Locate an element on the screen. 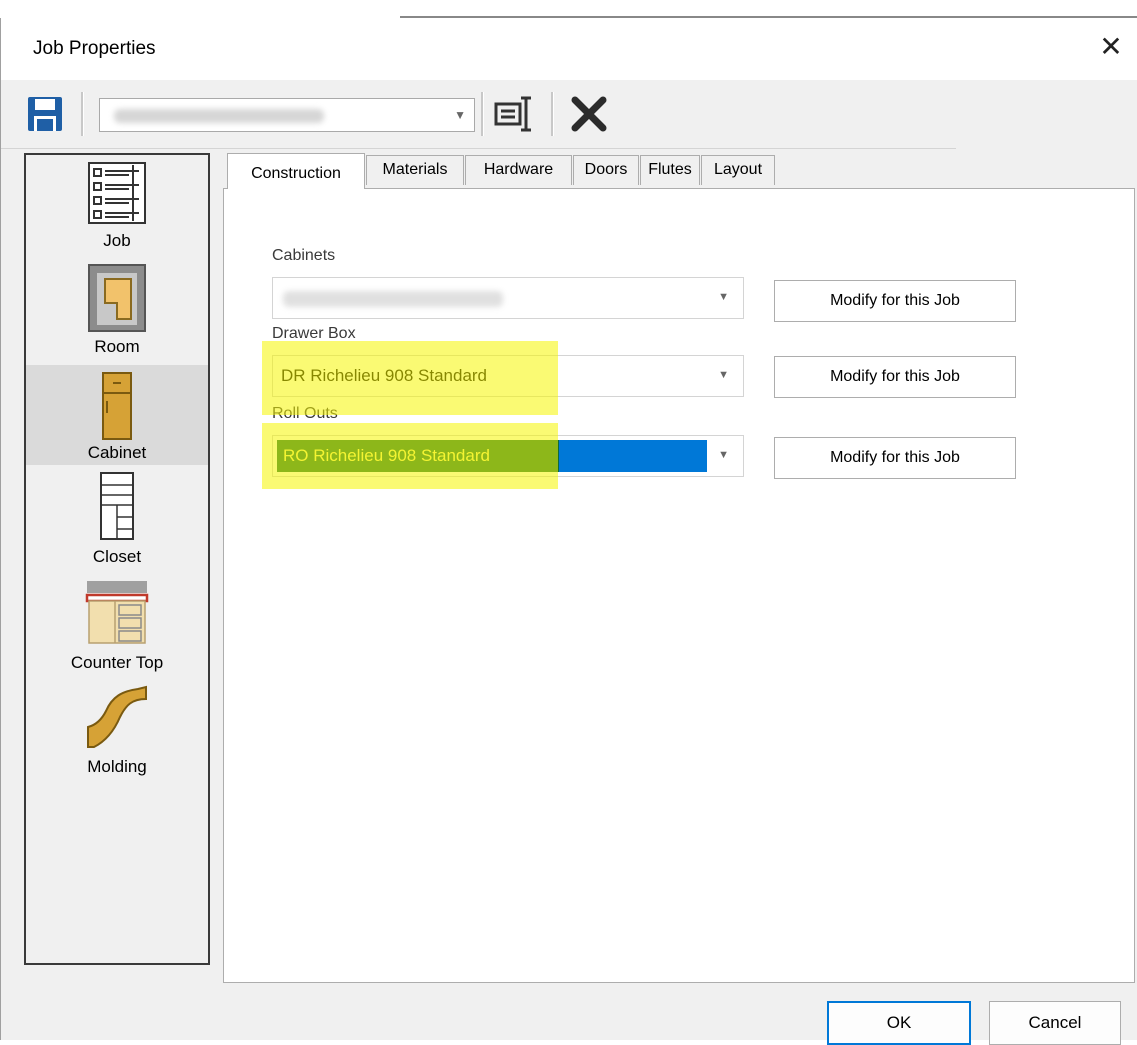  ok-button: OK is located at coordinates (899, 1023).